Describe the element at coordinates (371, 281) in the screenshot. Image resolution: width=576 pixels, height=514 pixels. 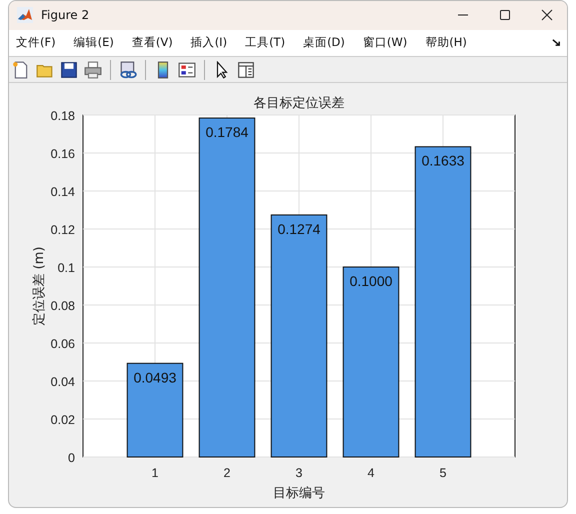
I see `data-label: 0.1000` at that location.